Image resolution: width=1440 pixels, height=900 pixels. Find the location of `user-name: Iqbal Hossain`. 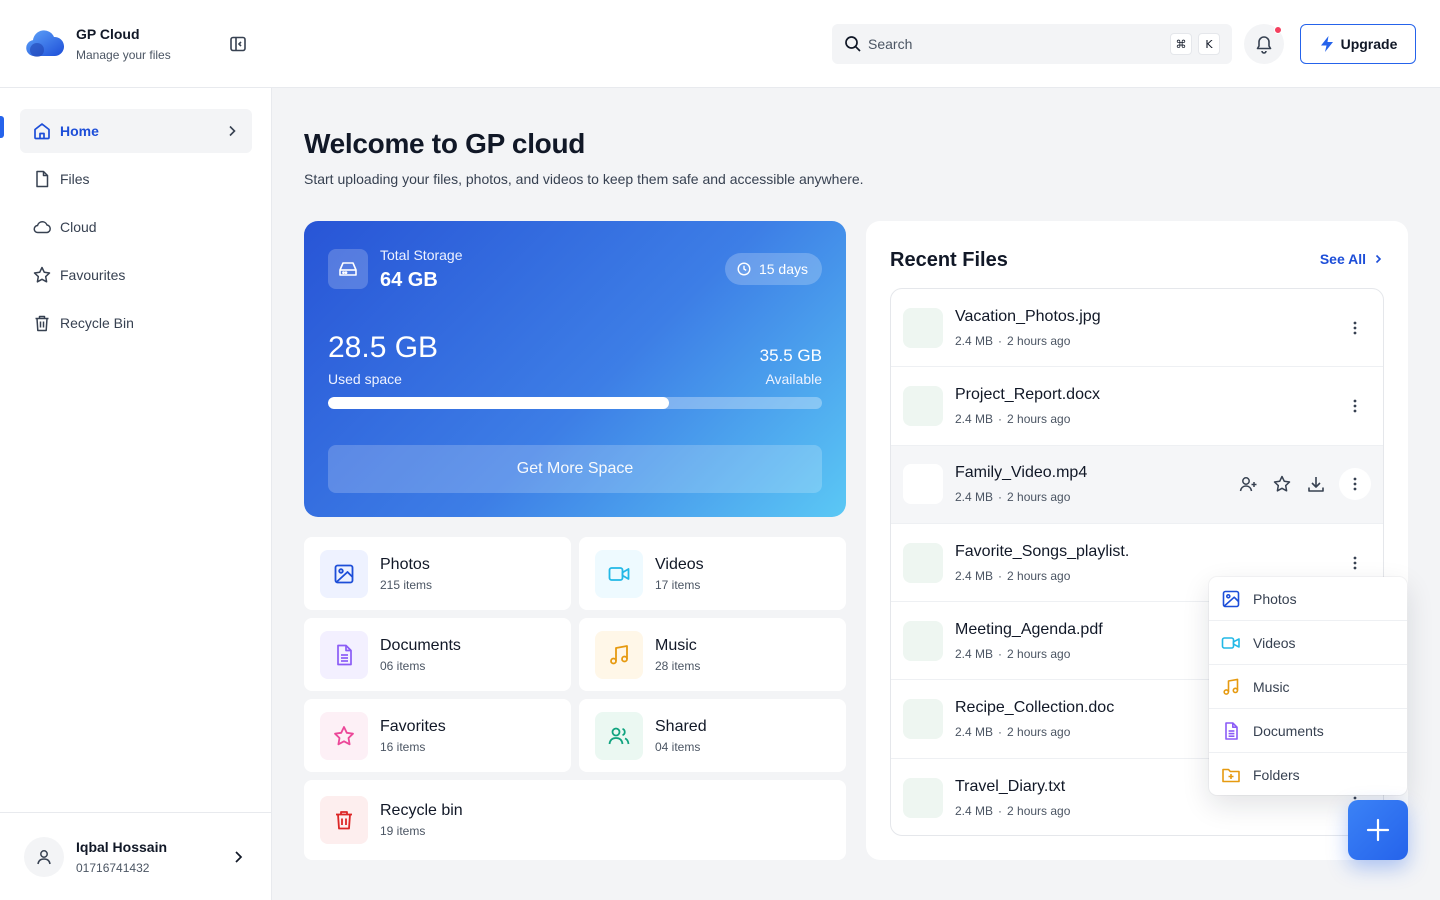

user-name: Iqbal Hossain is located at coordinates (122, 846).